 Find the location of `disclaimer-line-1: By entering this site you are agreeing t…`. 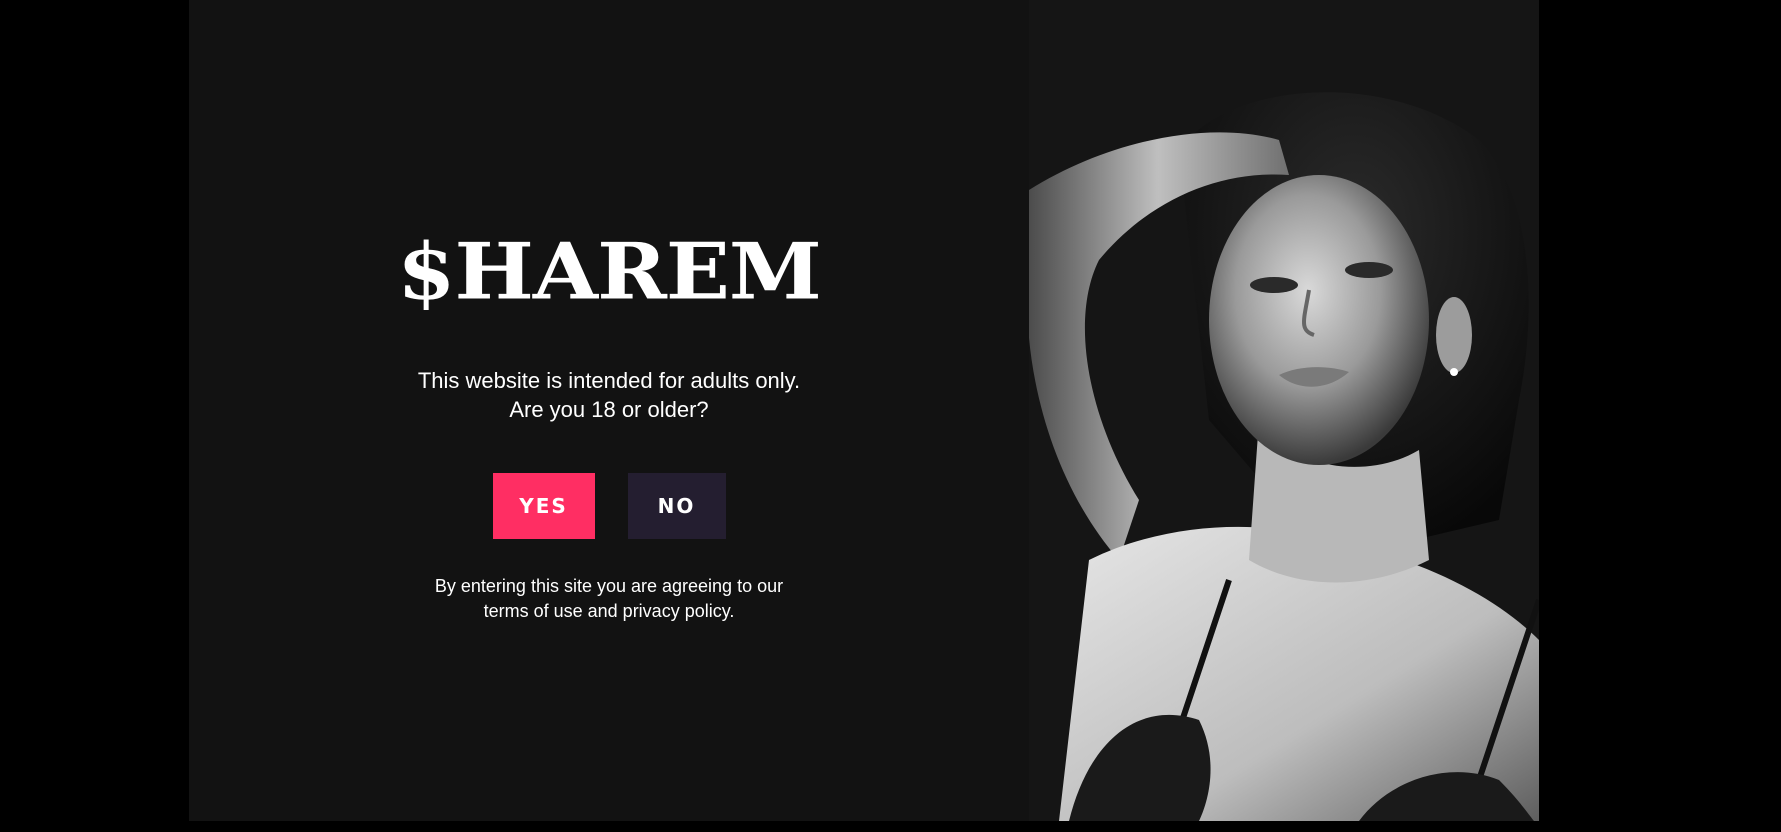

disclaimer-line-1: By entering this site you are agreeing t… is located at coordinates (609, 586).